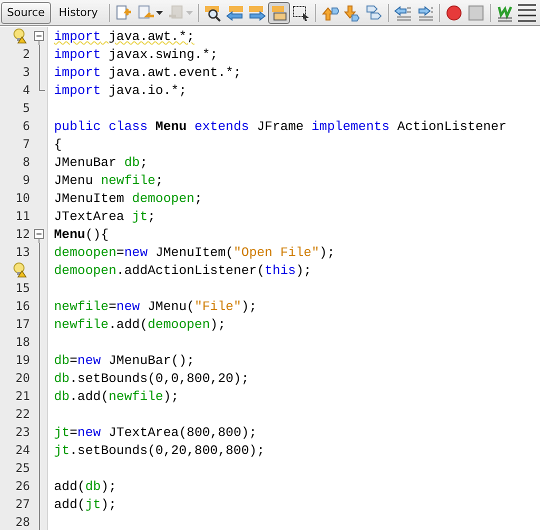 Image resolution: width=540 pixels, height=530 pixels. What do you see at coordinates (301, 13) in the screenshot?
I see `selection-icon` at bounding box center [301, 13].